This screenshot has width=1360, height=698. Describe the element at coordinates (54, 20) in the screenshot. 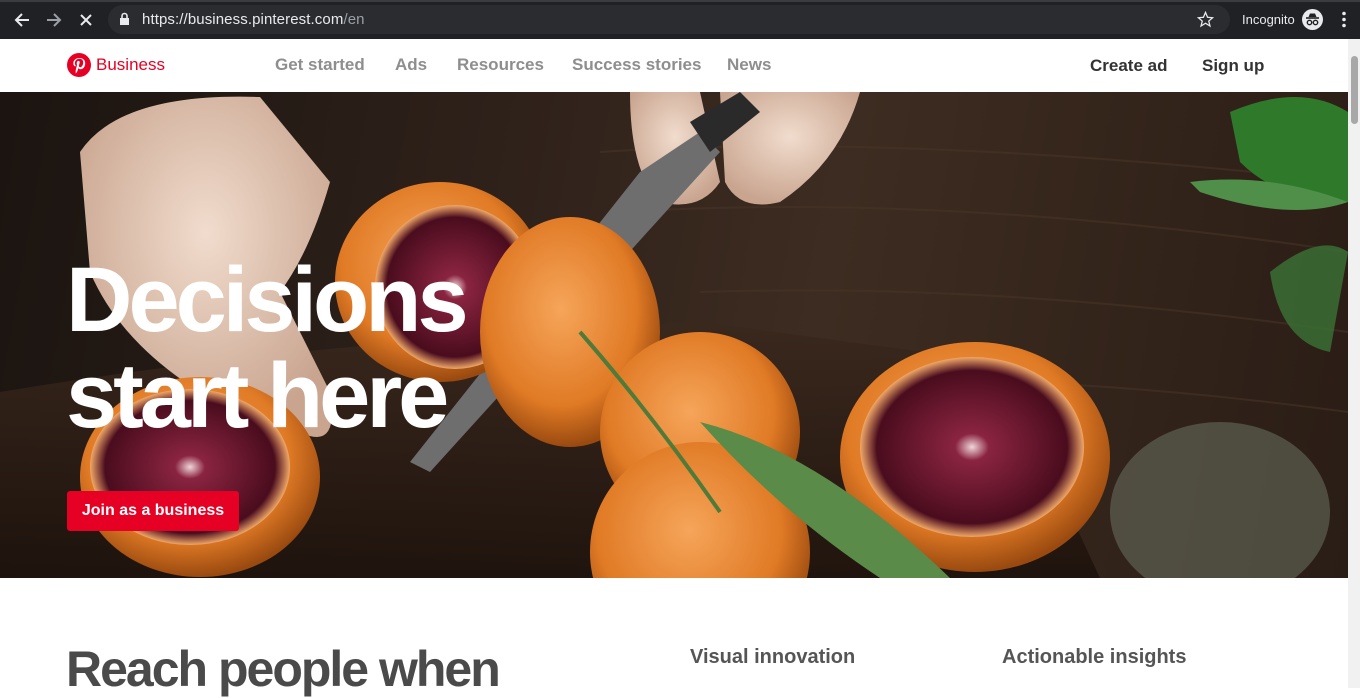

I see `forward-arrow-icon` at that location.